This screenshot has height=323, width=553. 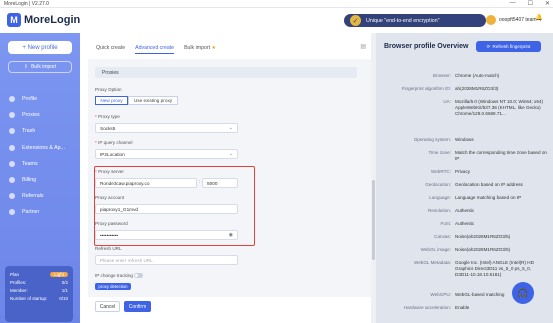 What do you see at coordinates (42, 164) in the screenshot?
I see `sidebar-item-teams: Teams` at bounding box center [42, 164].